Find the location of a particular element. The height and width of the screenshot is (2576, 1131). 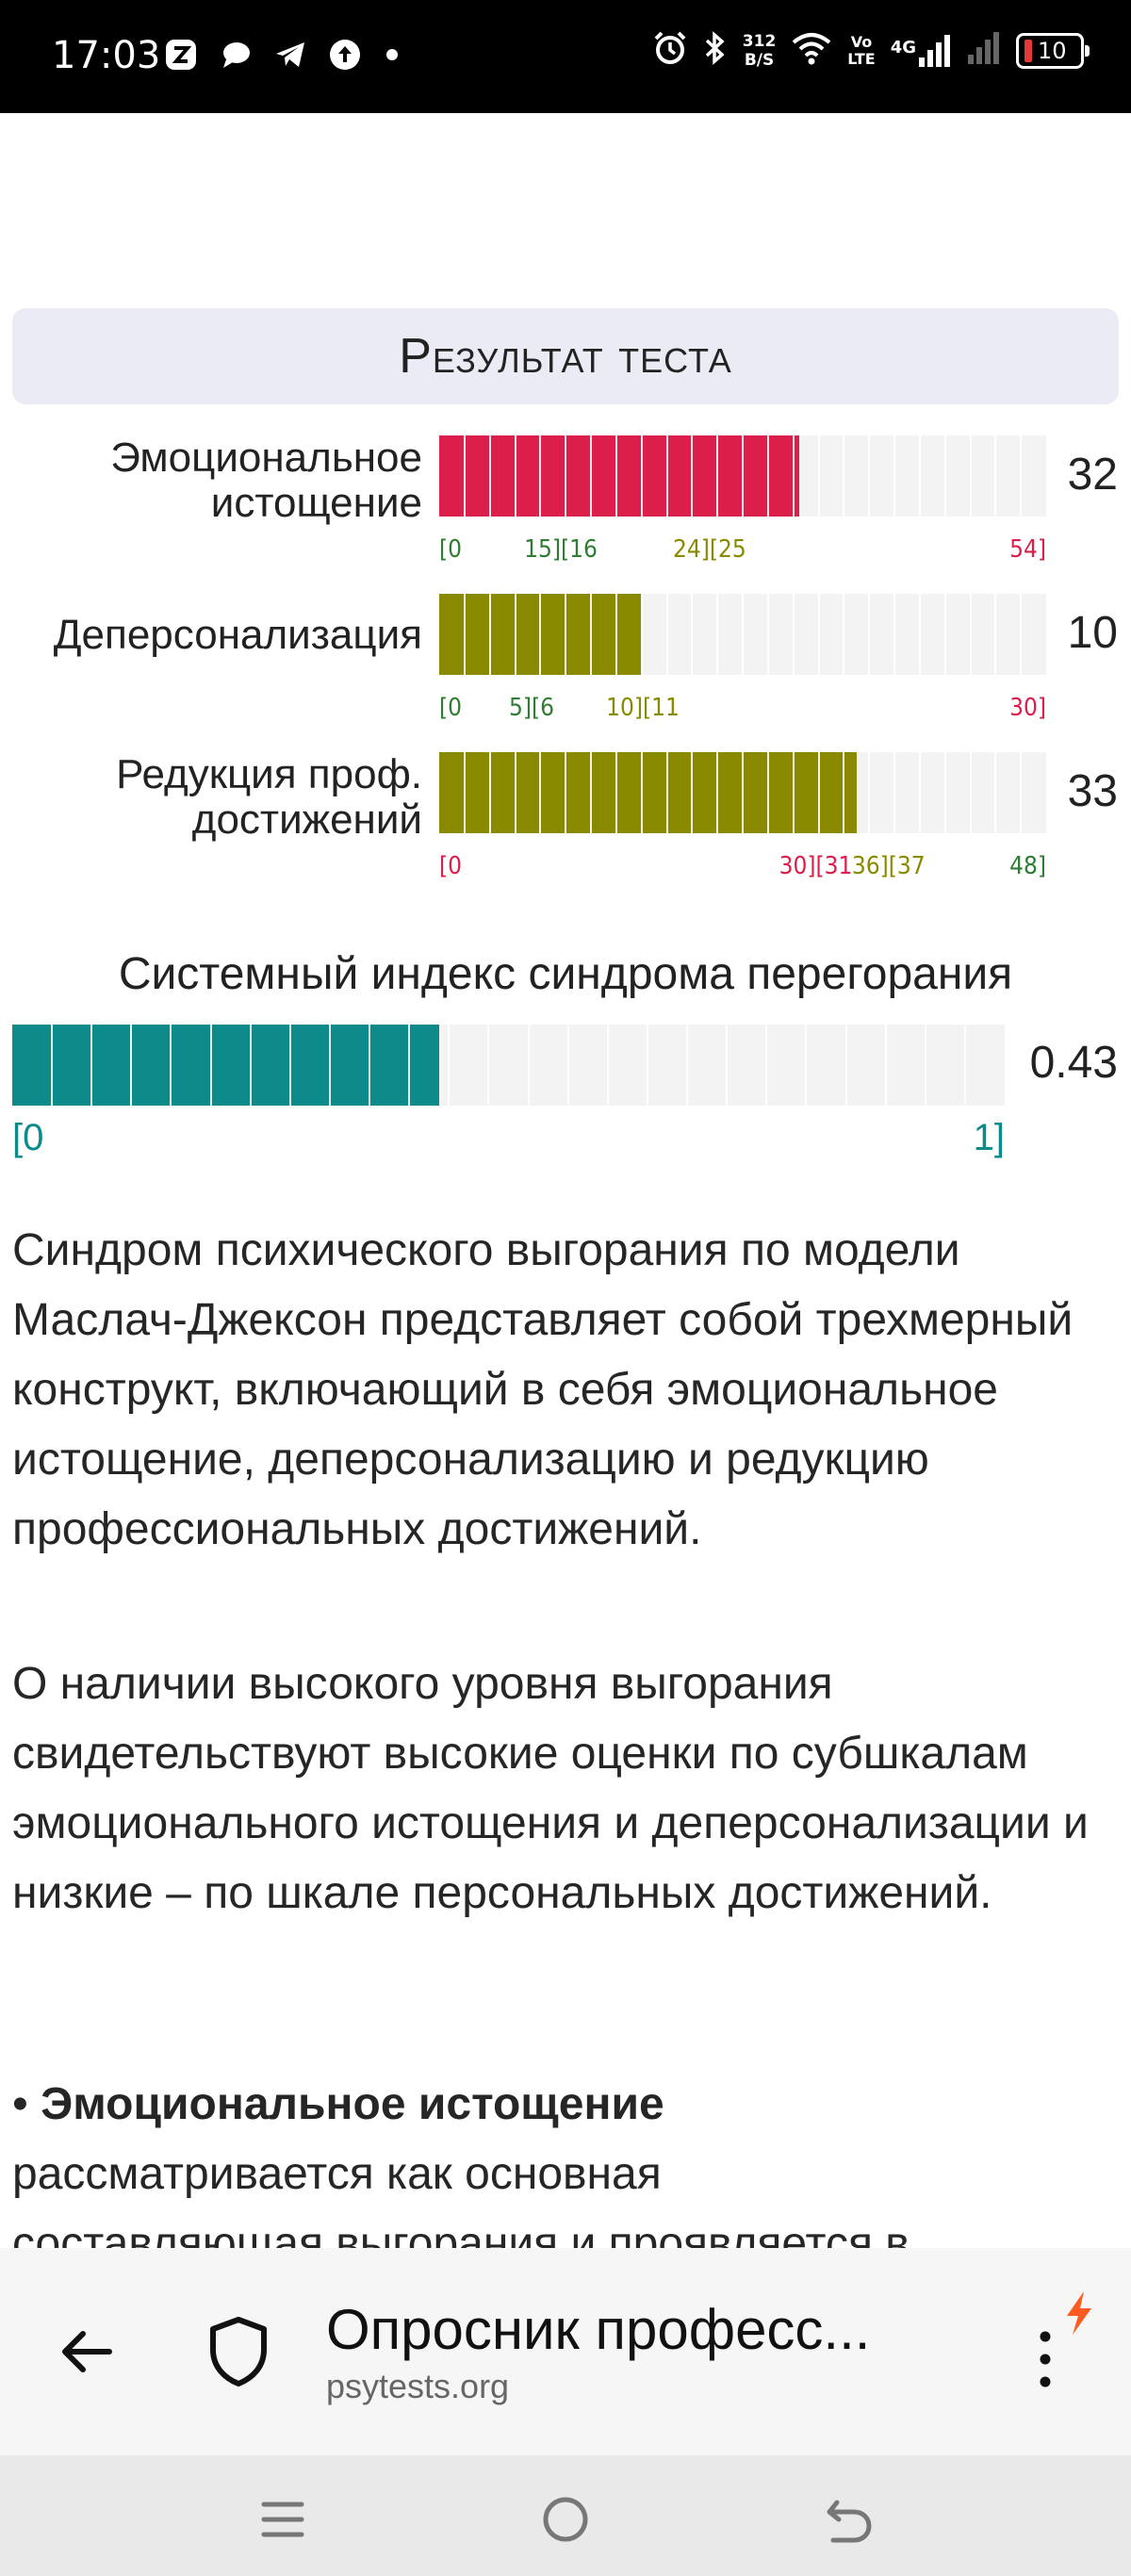

menu-button is located at coordinates (1045, 2361).